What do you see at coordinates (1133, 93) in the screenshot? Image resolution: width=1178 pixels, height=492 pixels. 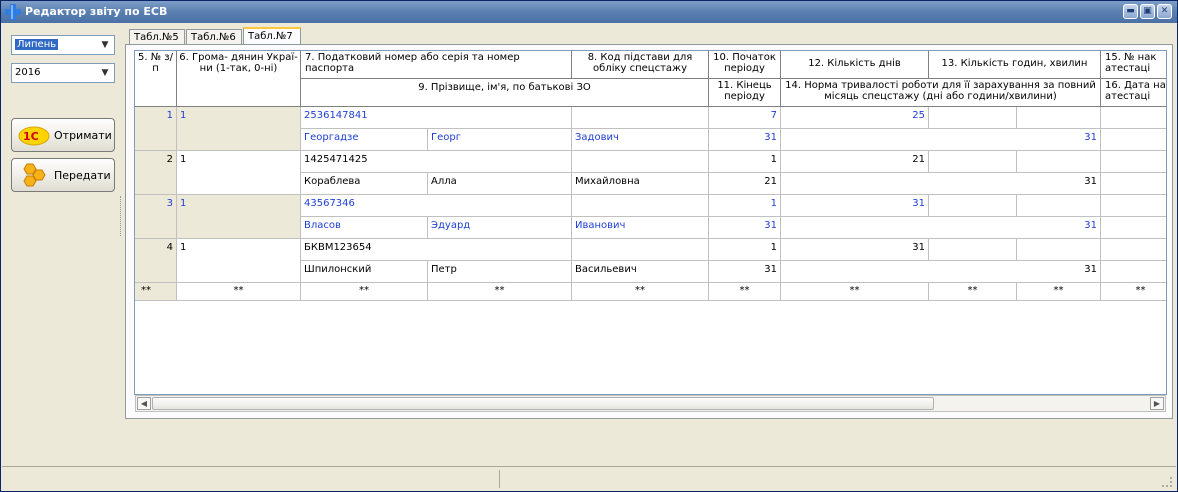 I see `header-date: 16. Дата на атестаці` at bounding box center [1133, 93].